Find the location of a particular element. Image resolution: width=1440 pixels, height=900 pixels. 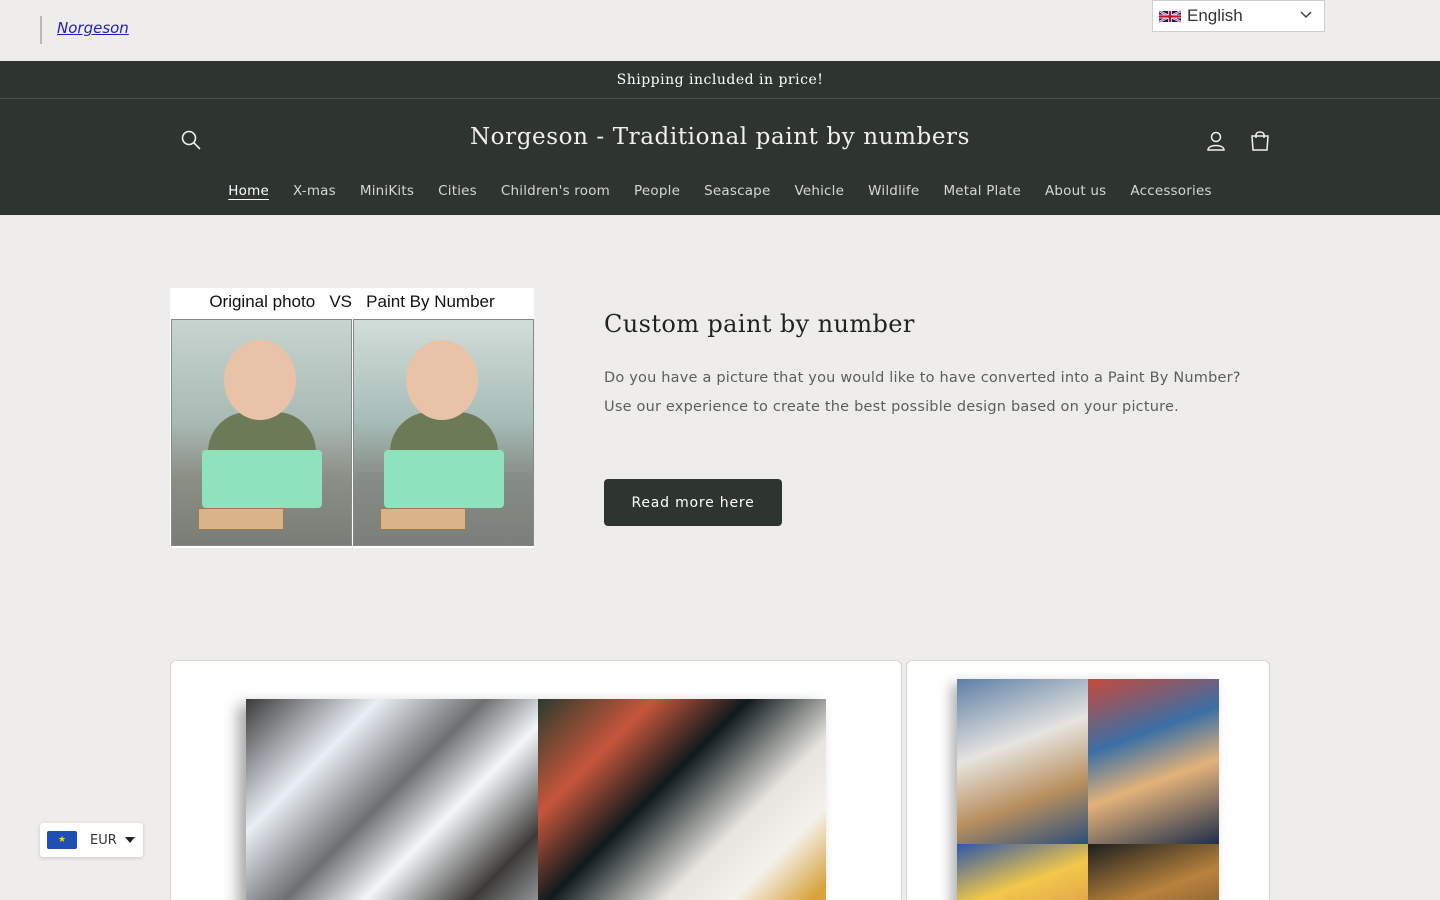

original-photo is located at coordinates (261, 432).